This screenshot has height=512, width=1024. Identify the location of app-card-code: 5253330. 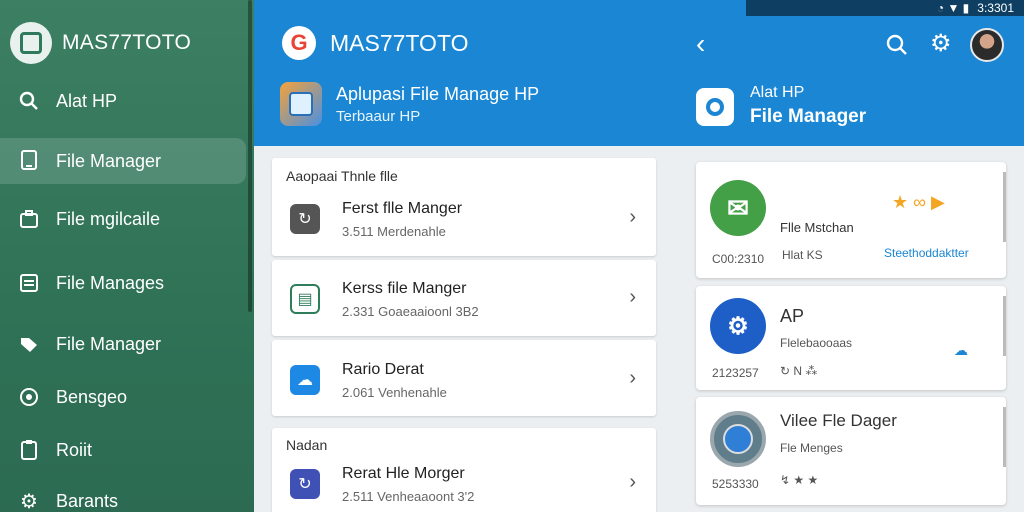
(735, 484).